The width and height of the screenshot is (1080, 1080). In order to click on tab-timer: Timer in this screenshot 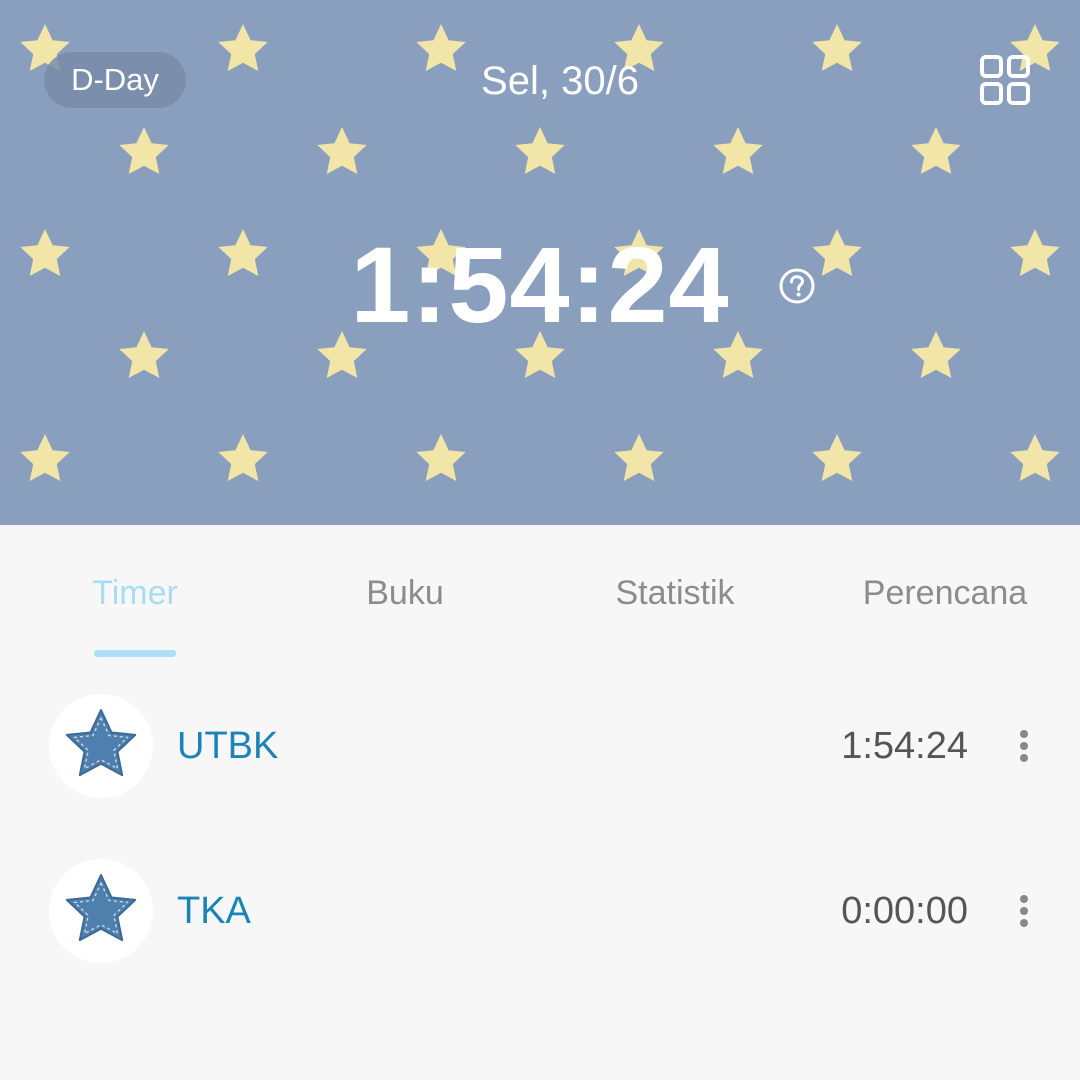, I will do `click(135, 593)`.